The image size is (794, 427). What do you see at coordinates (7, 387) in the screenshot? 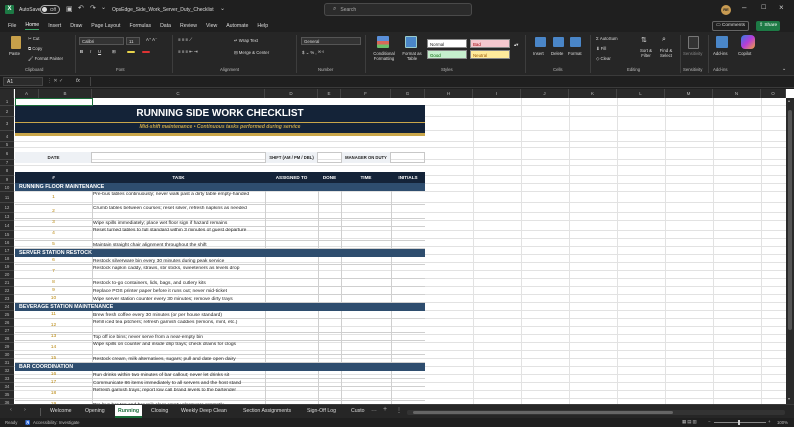
I see `row-header: 34` at bounding box center [7, 387].